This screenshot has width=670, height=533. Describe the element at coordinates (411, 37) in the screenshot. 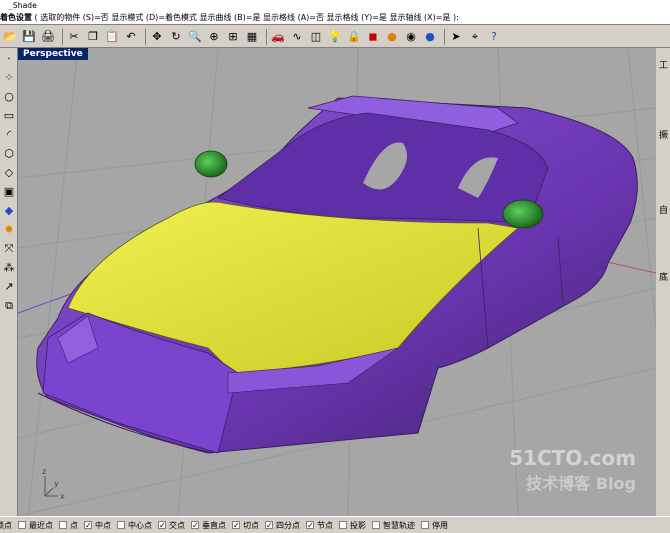

I see `render-icon: ◉` at that location.